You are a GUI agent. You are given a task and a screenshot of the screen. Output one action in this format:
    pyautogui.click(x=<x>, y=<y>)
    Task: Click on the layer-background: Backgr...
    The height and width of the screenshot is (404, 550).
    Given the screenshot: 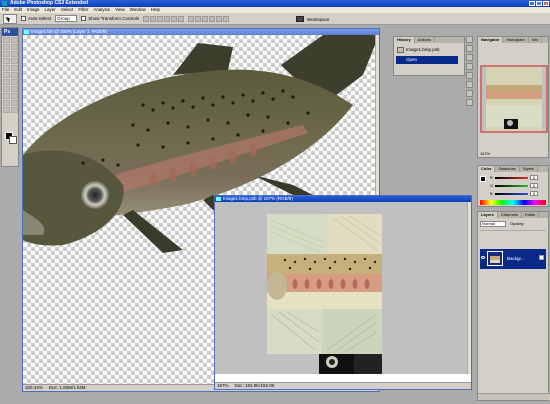 What is the action you would take?
    pyautogui.click(x=513, y=259)
    